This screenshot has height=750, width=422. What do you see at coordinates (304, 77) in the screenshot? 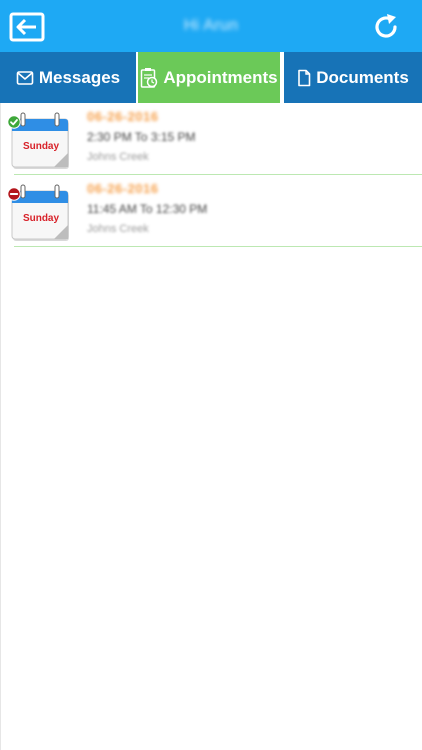
I see `document-icon` at bounding box center [304, 77].